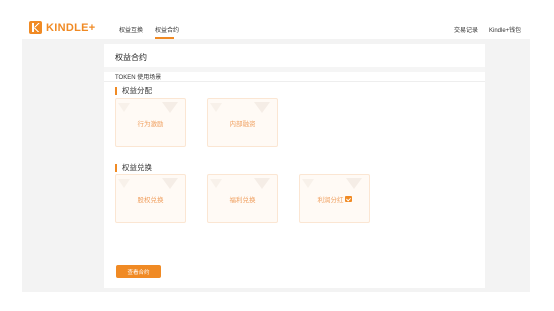 This screenshot has height=311, width=554. What do you see at coordinates (71, 27) in the screenshot?
I see `brand-name: KINDLE+` at bounding box center [71, 27].